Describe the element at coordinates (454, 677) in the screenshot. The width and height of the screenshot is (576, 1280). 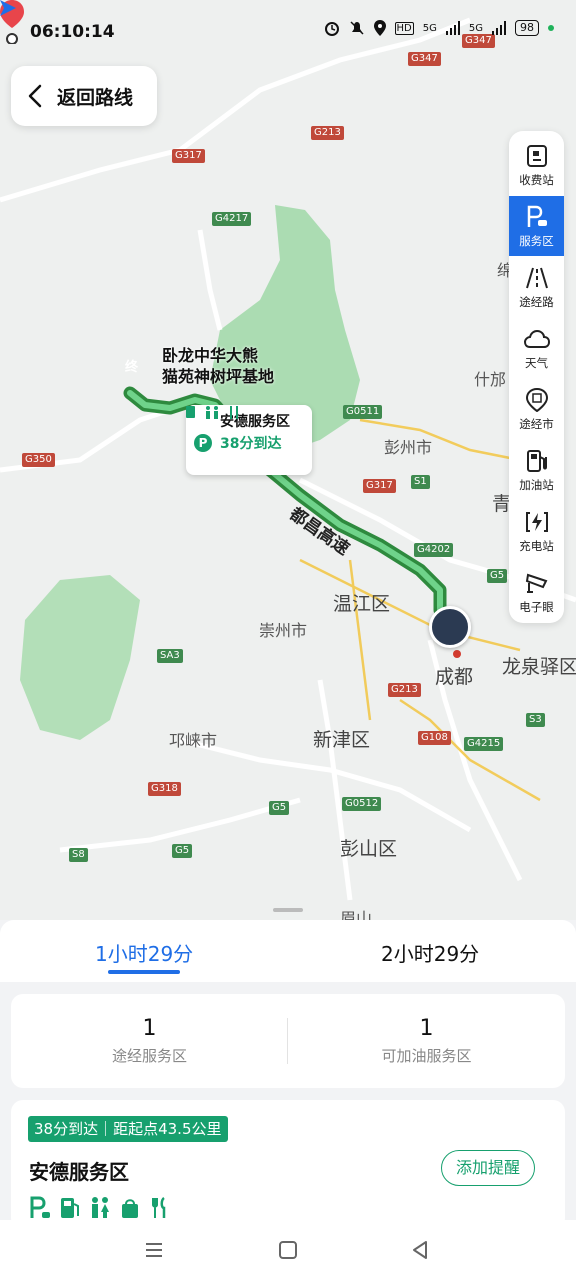
I see `place-label: 成都` at that location.